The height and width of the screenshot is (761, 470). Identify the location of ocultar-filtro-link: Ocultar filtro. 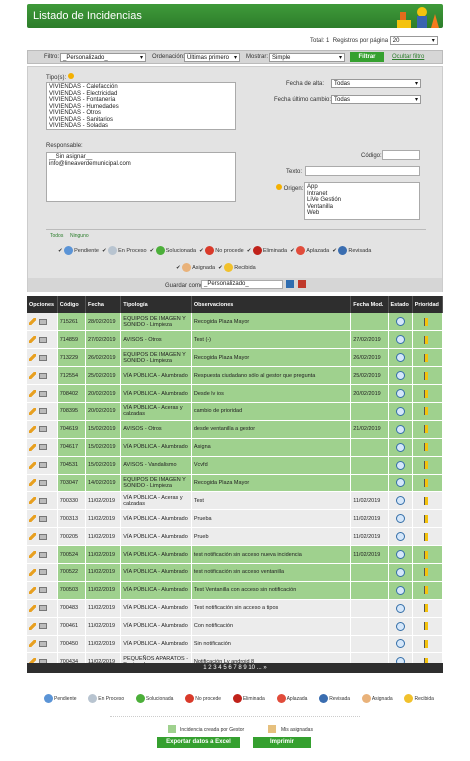
(408, 57).